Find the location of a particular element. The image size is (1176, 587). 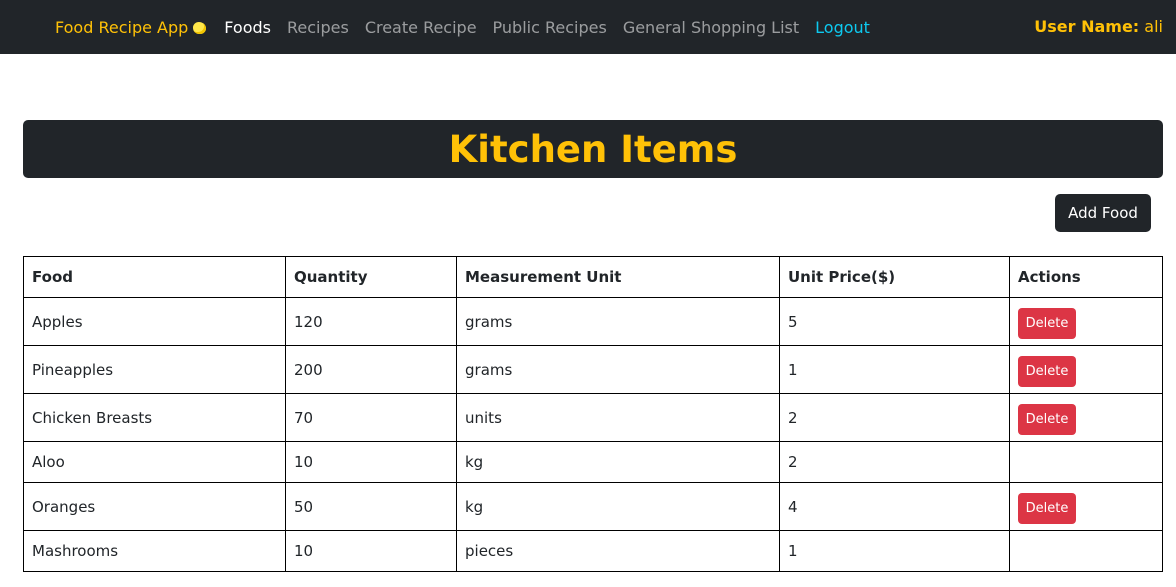

user-label: User Name: is located at coordinates (1087, 26).